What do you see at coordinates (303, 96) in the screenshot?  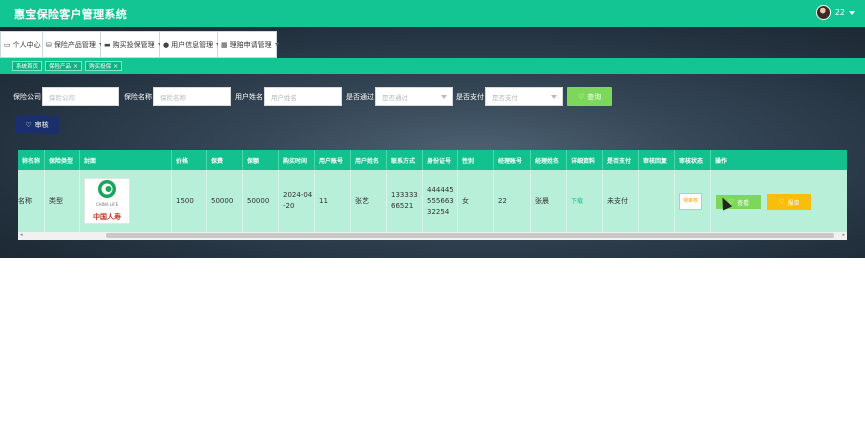 I see `user-name-input: 用户姓名` at bounding box center [303, 96].